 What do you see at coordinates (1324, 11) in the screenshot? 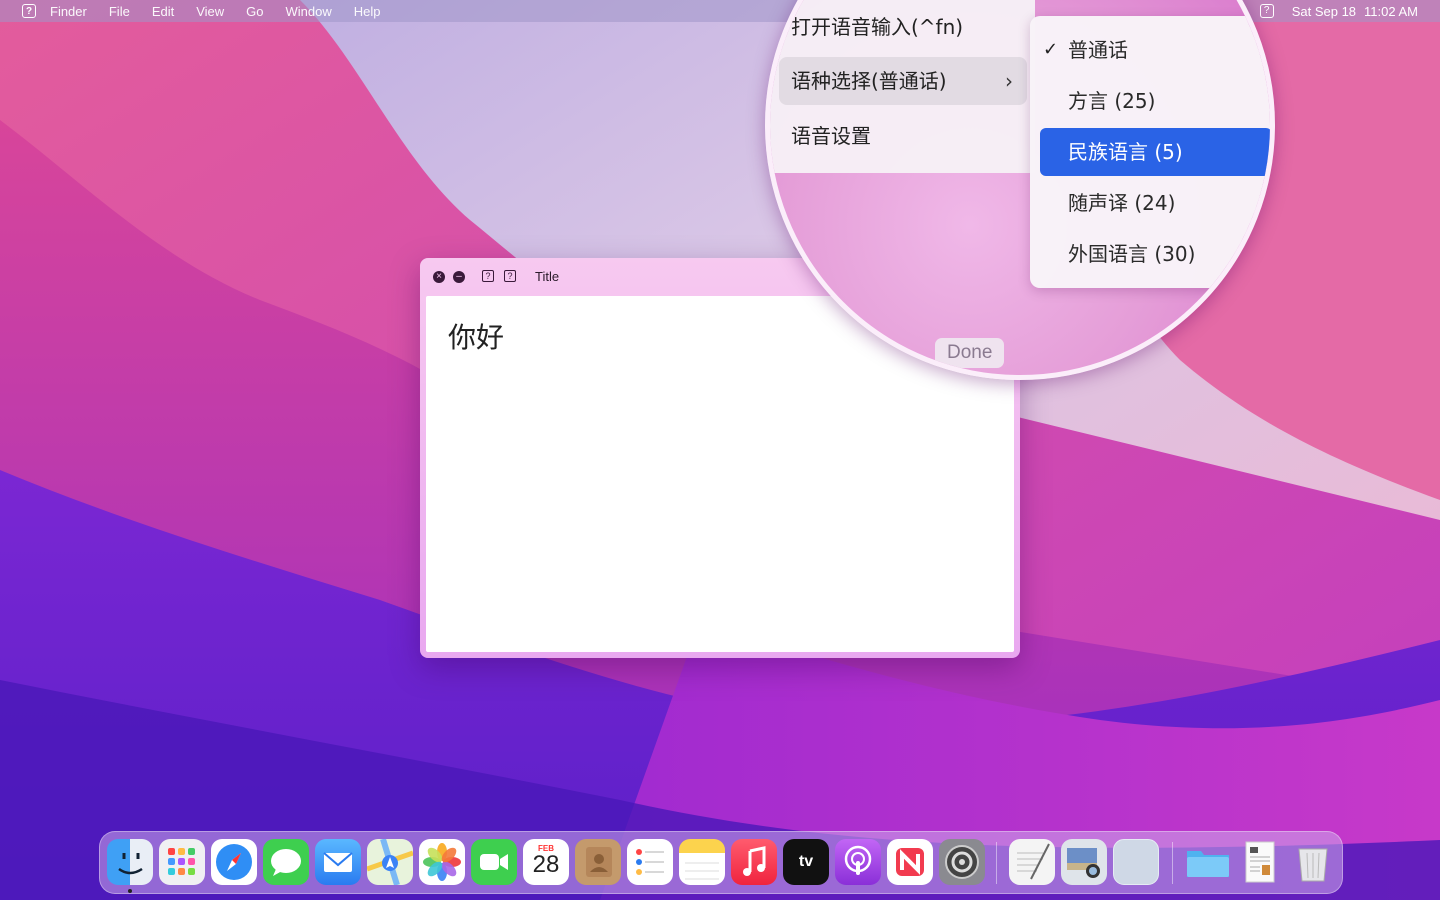
I see `clock-date: Sat Sep 18` at bounding box center [1324, 11].